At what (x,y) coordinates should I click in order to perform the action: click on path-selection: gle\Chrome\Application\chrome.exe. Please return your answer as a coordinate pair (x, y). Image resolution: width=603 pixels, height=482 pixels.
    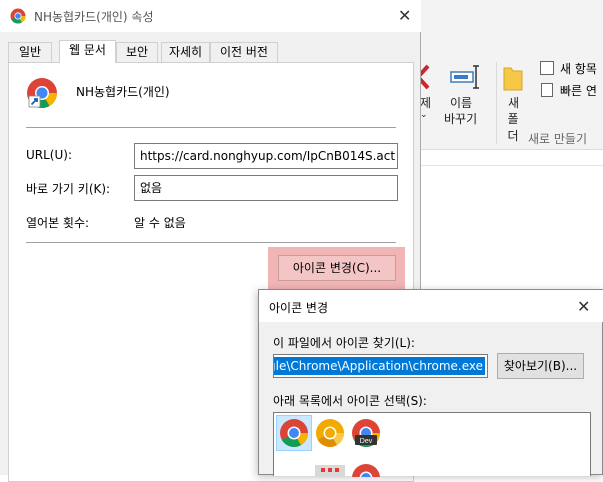
    Looking at the image, I should click on (379, 366).